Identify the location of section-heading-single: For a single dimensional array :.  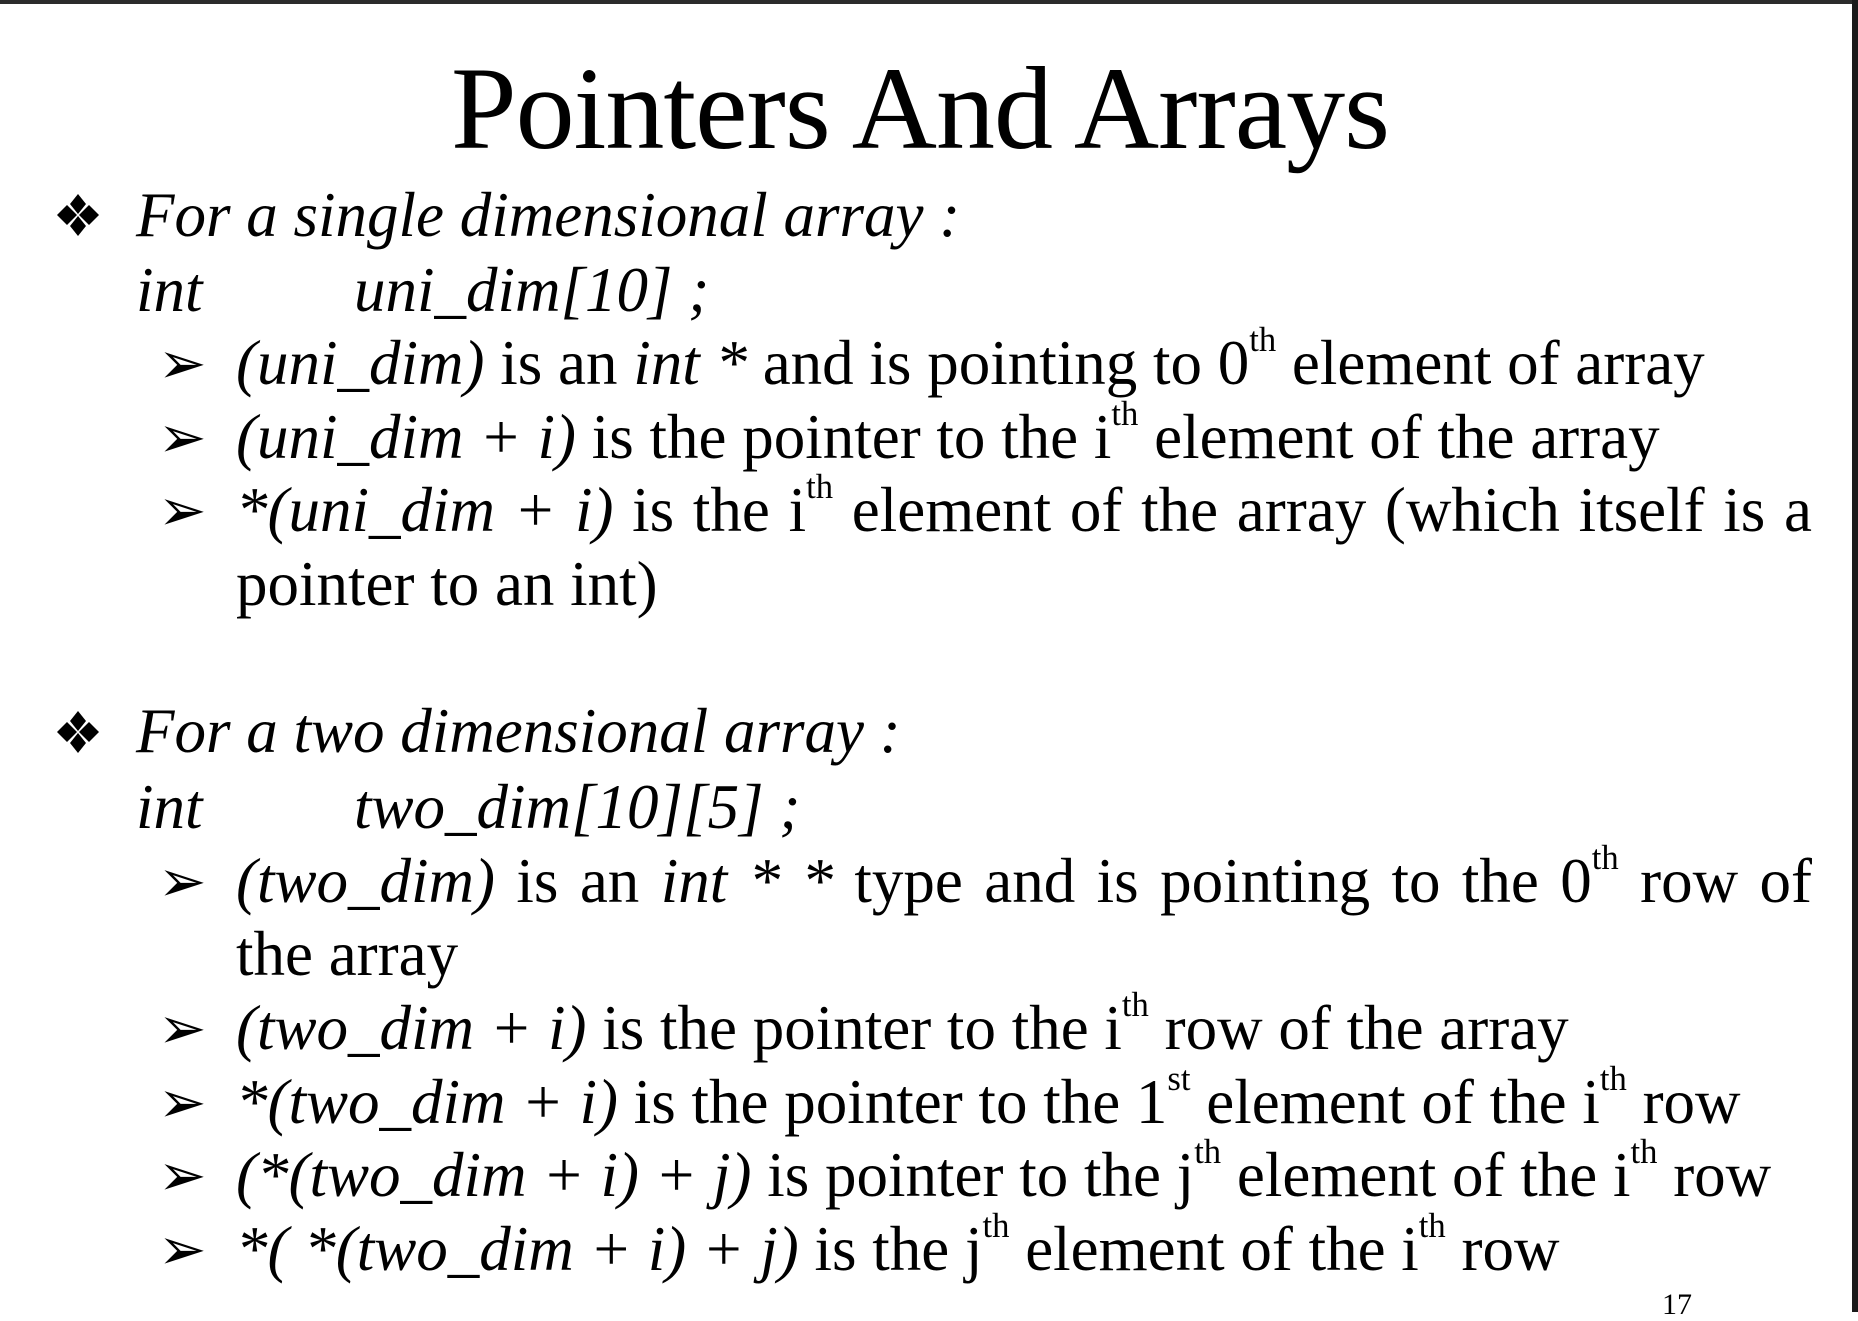
(548, 215).